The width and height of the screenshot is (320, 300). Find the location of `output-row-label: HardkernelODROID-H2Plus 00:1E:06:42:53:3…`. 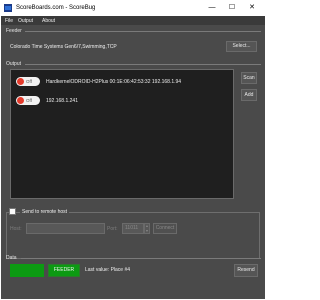

output-row-label: HardkernelODROID-H2Plus 00:1E:06:42:53:3… is located at coordinates (114, 82).